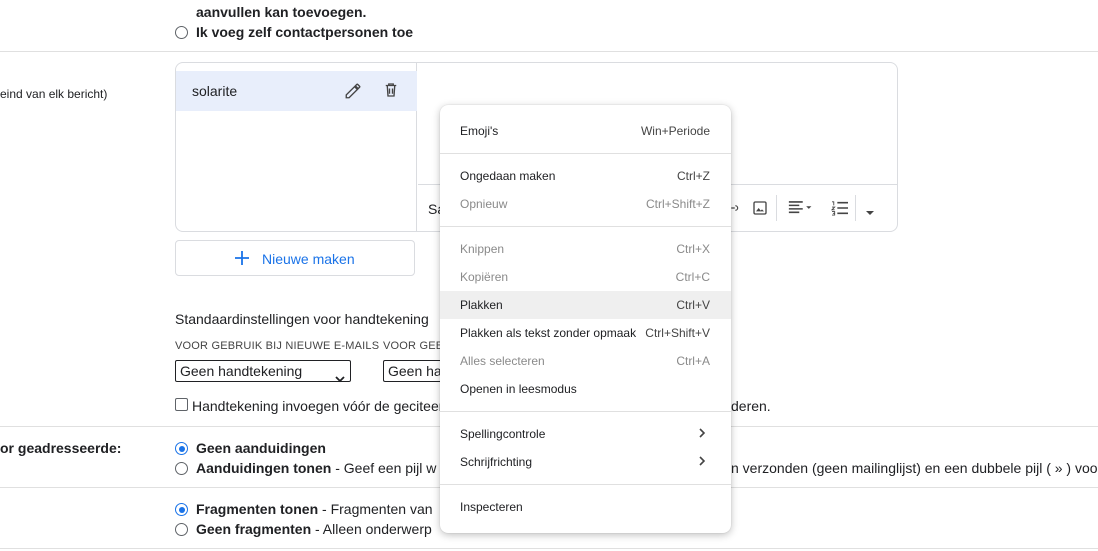  What do you see at coordinates (181, 529) in the screenshot?
I see `radio-snippets-none` at bounding box center [181, 529].